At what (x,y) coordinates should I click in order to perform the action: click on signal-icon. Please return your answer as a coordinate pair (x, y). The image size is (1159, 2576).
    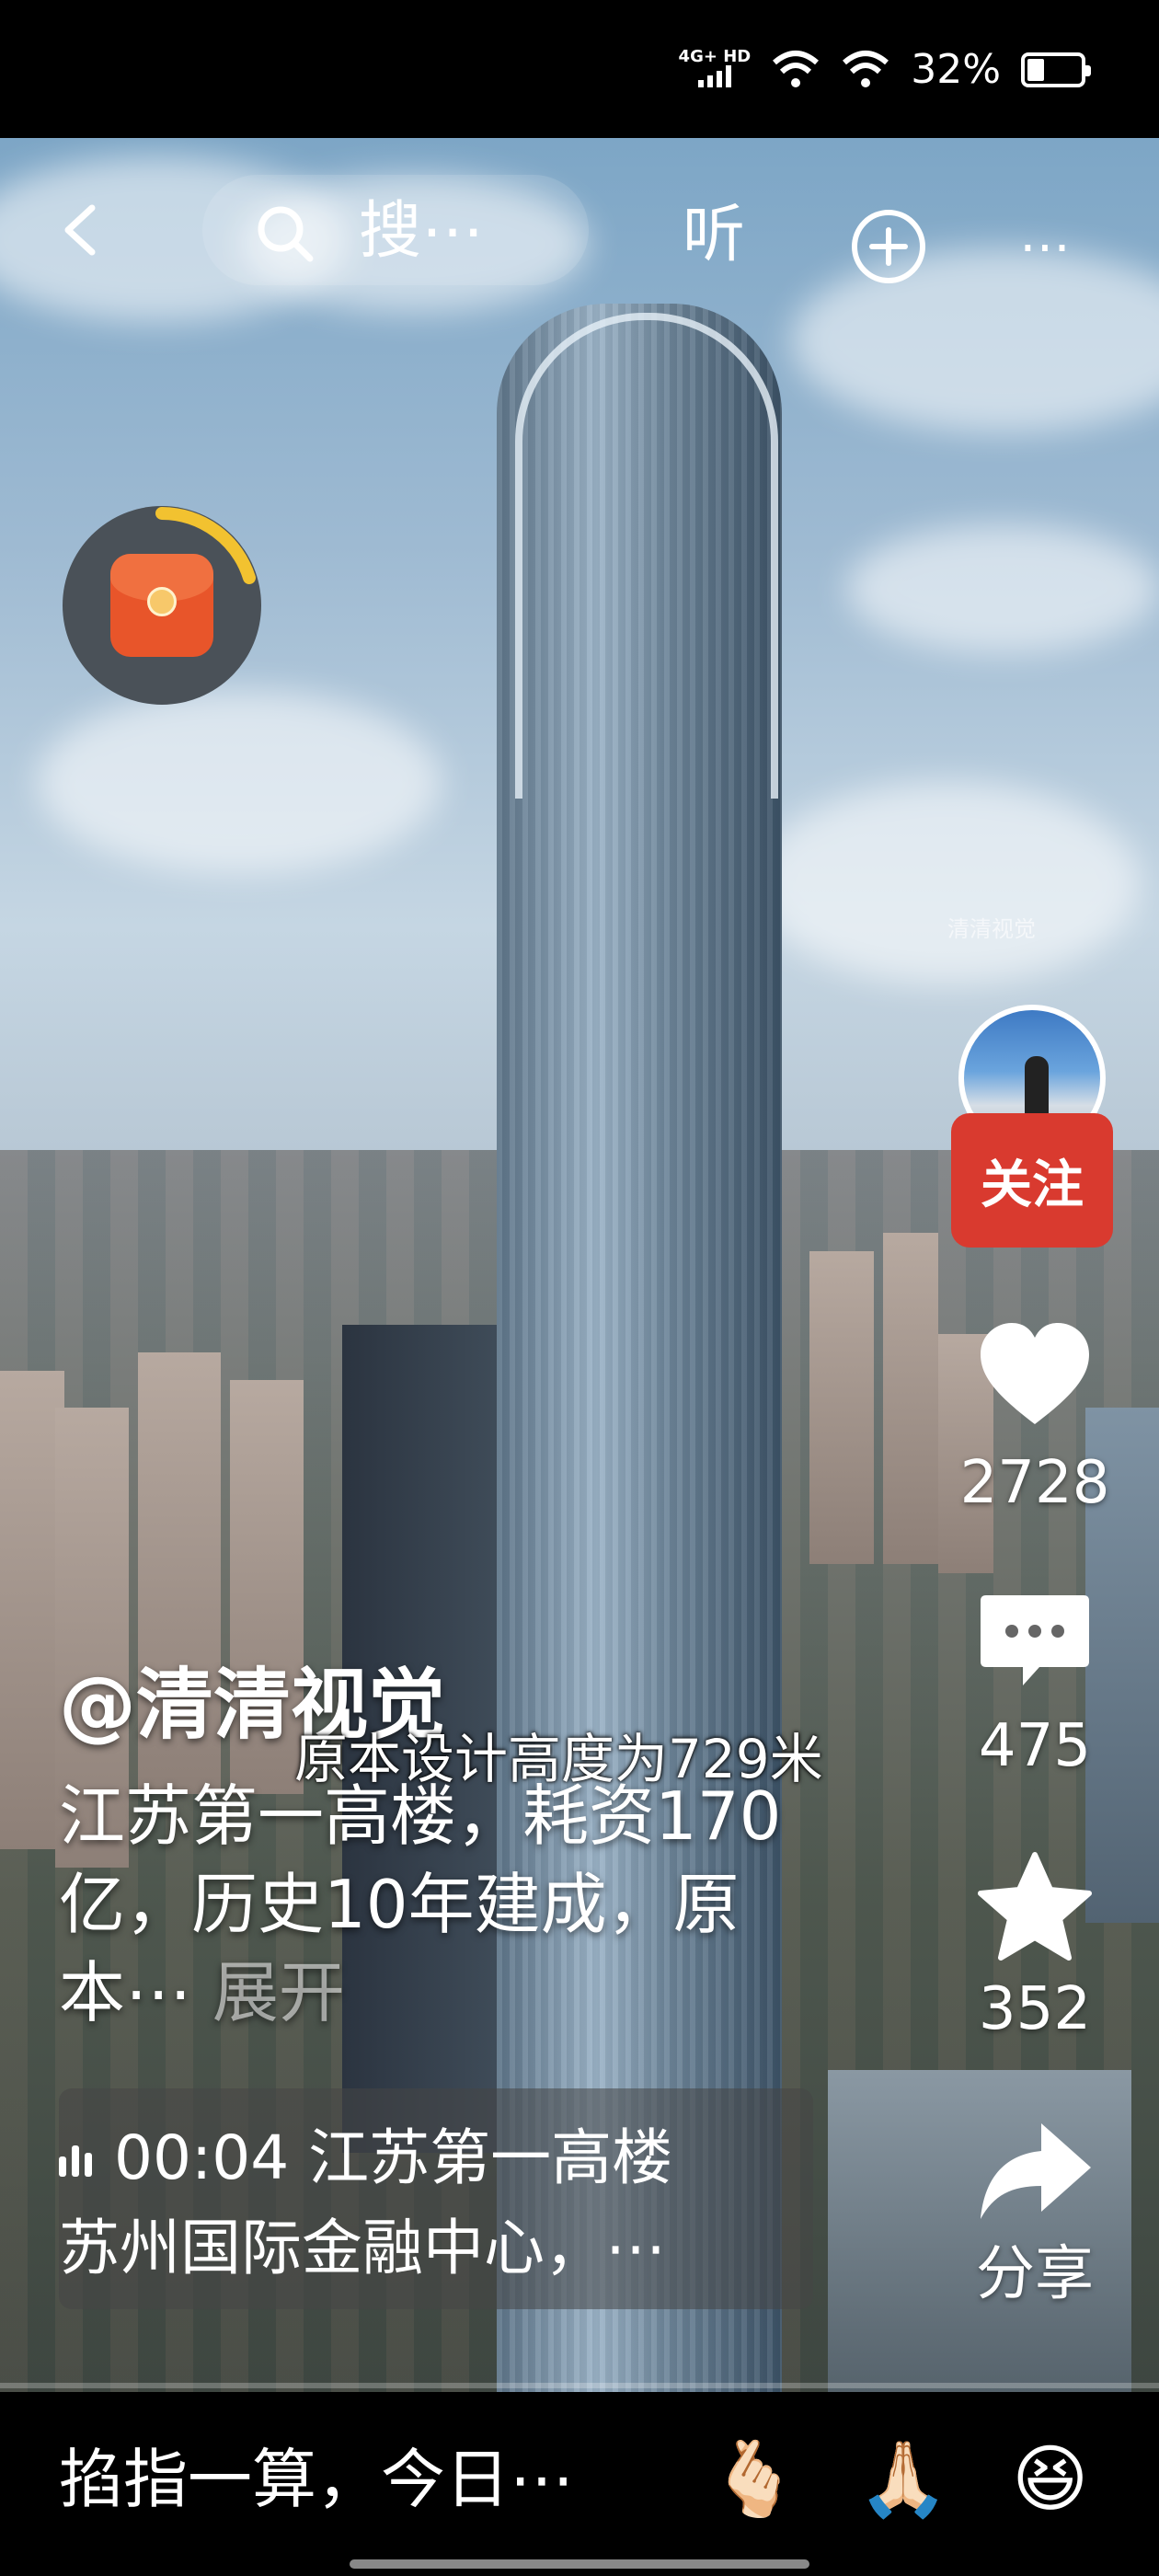
    Looking at the image, I should click on (714, 75).